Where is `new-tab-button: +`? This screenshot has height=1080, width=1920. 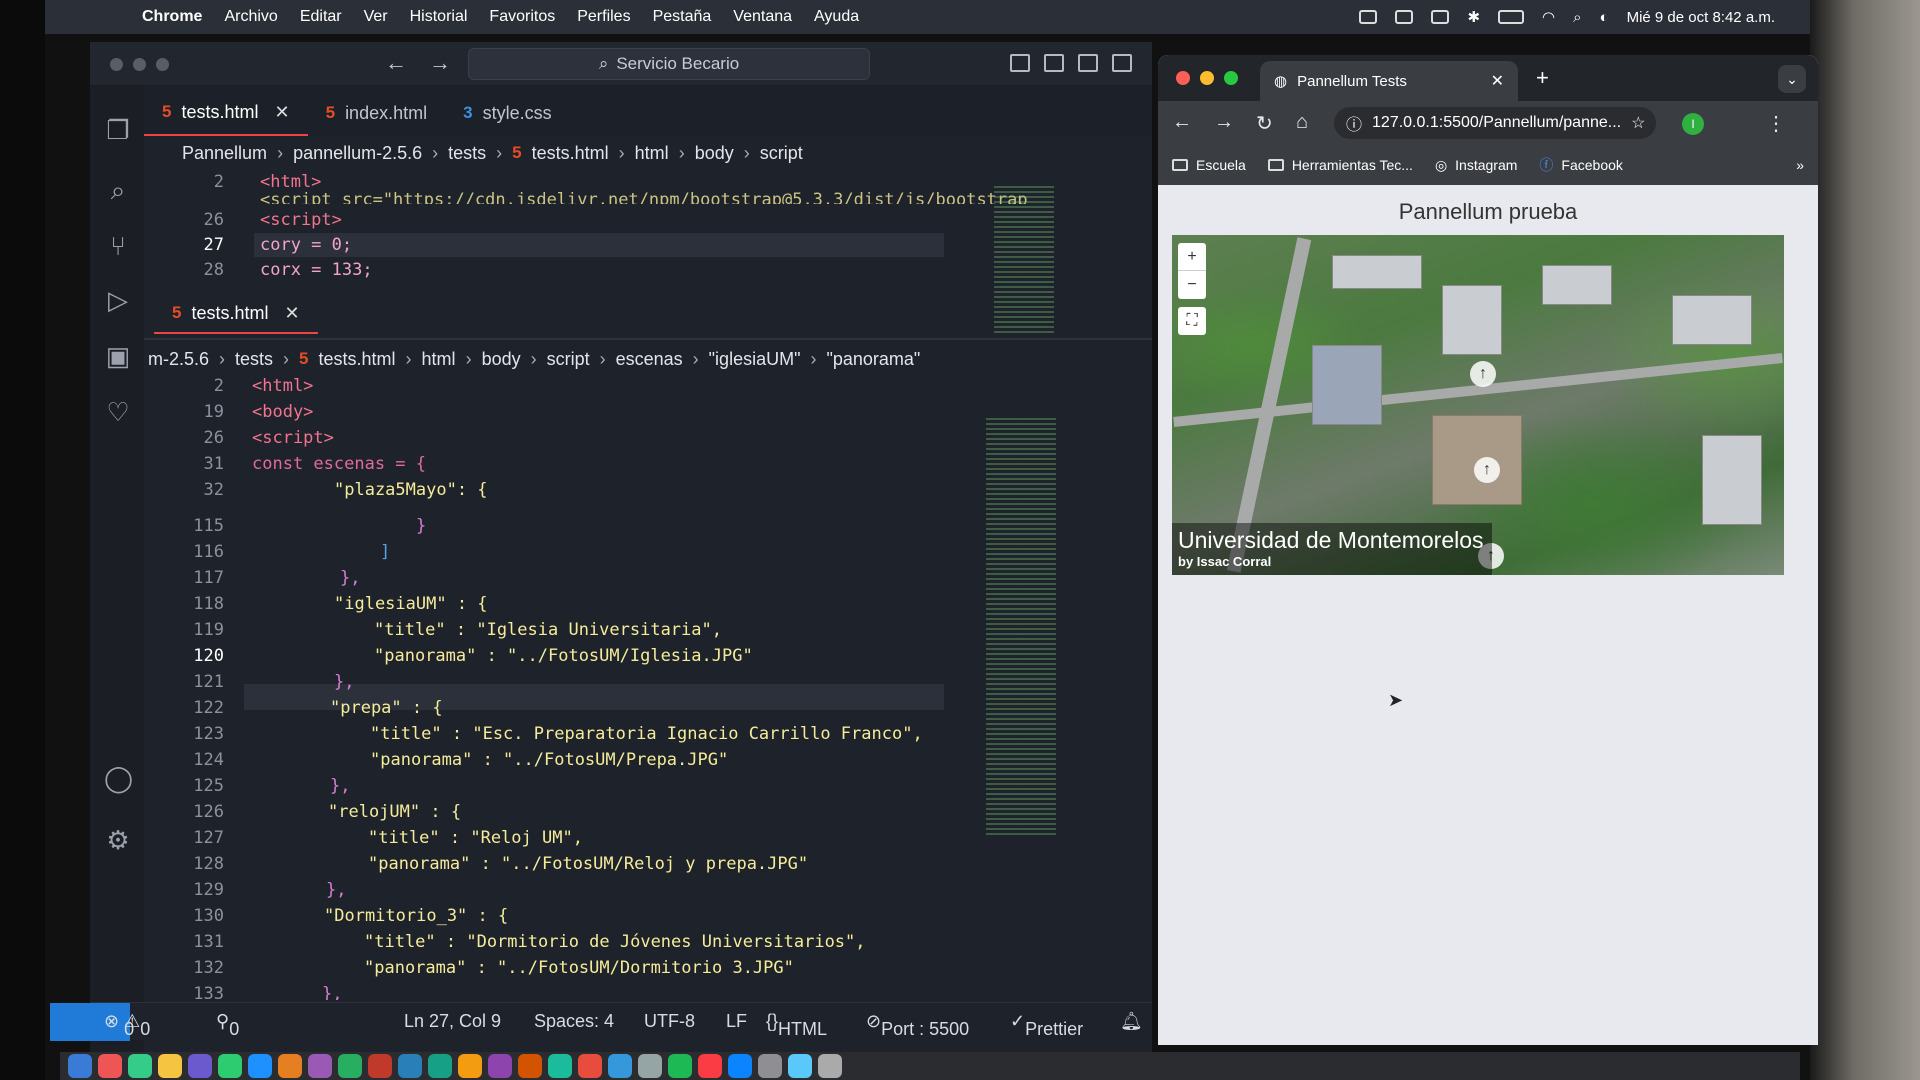 new-tab-button: + is located at coordinates (1542, 78).